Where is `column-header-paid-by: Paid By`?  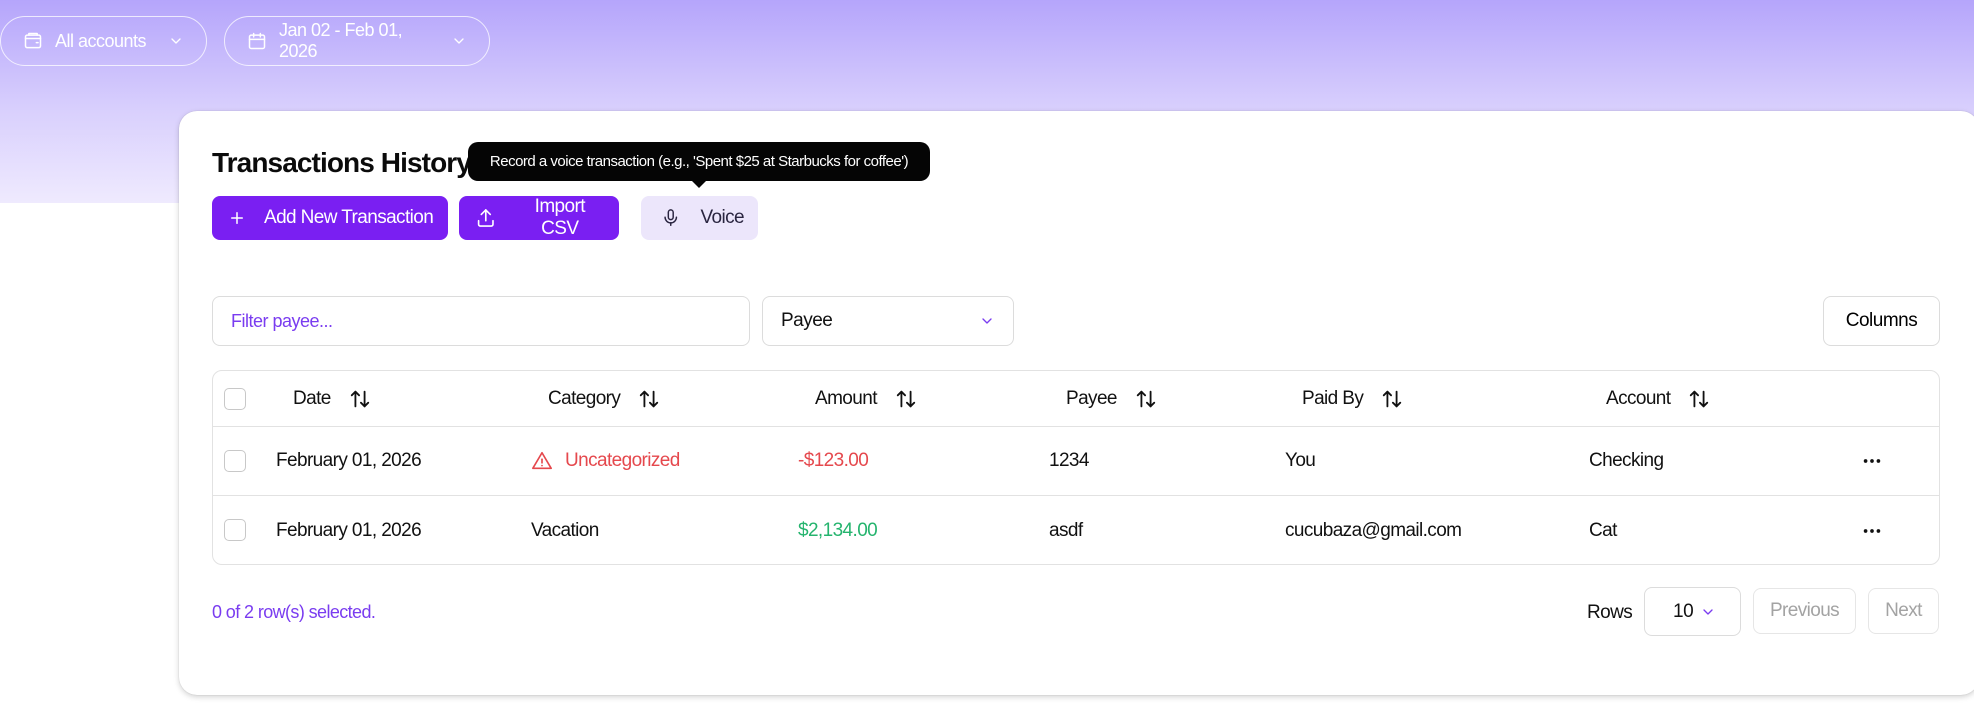
column-header-paid-by: Paid By is located at coordinates (1352, 398).